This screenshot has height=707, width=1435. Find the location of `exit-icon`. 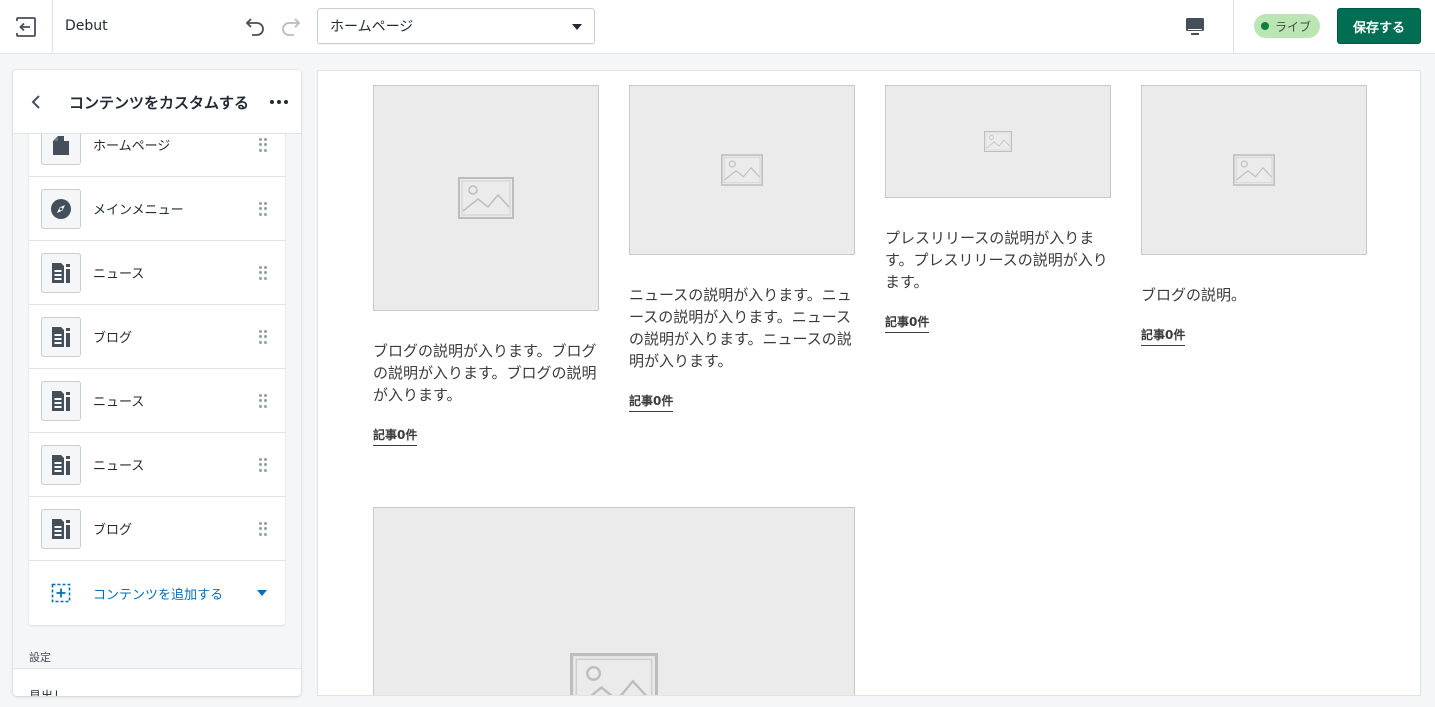

exit-icon is located at coordinates (25, 27).